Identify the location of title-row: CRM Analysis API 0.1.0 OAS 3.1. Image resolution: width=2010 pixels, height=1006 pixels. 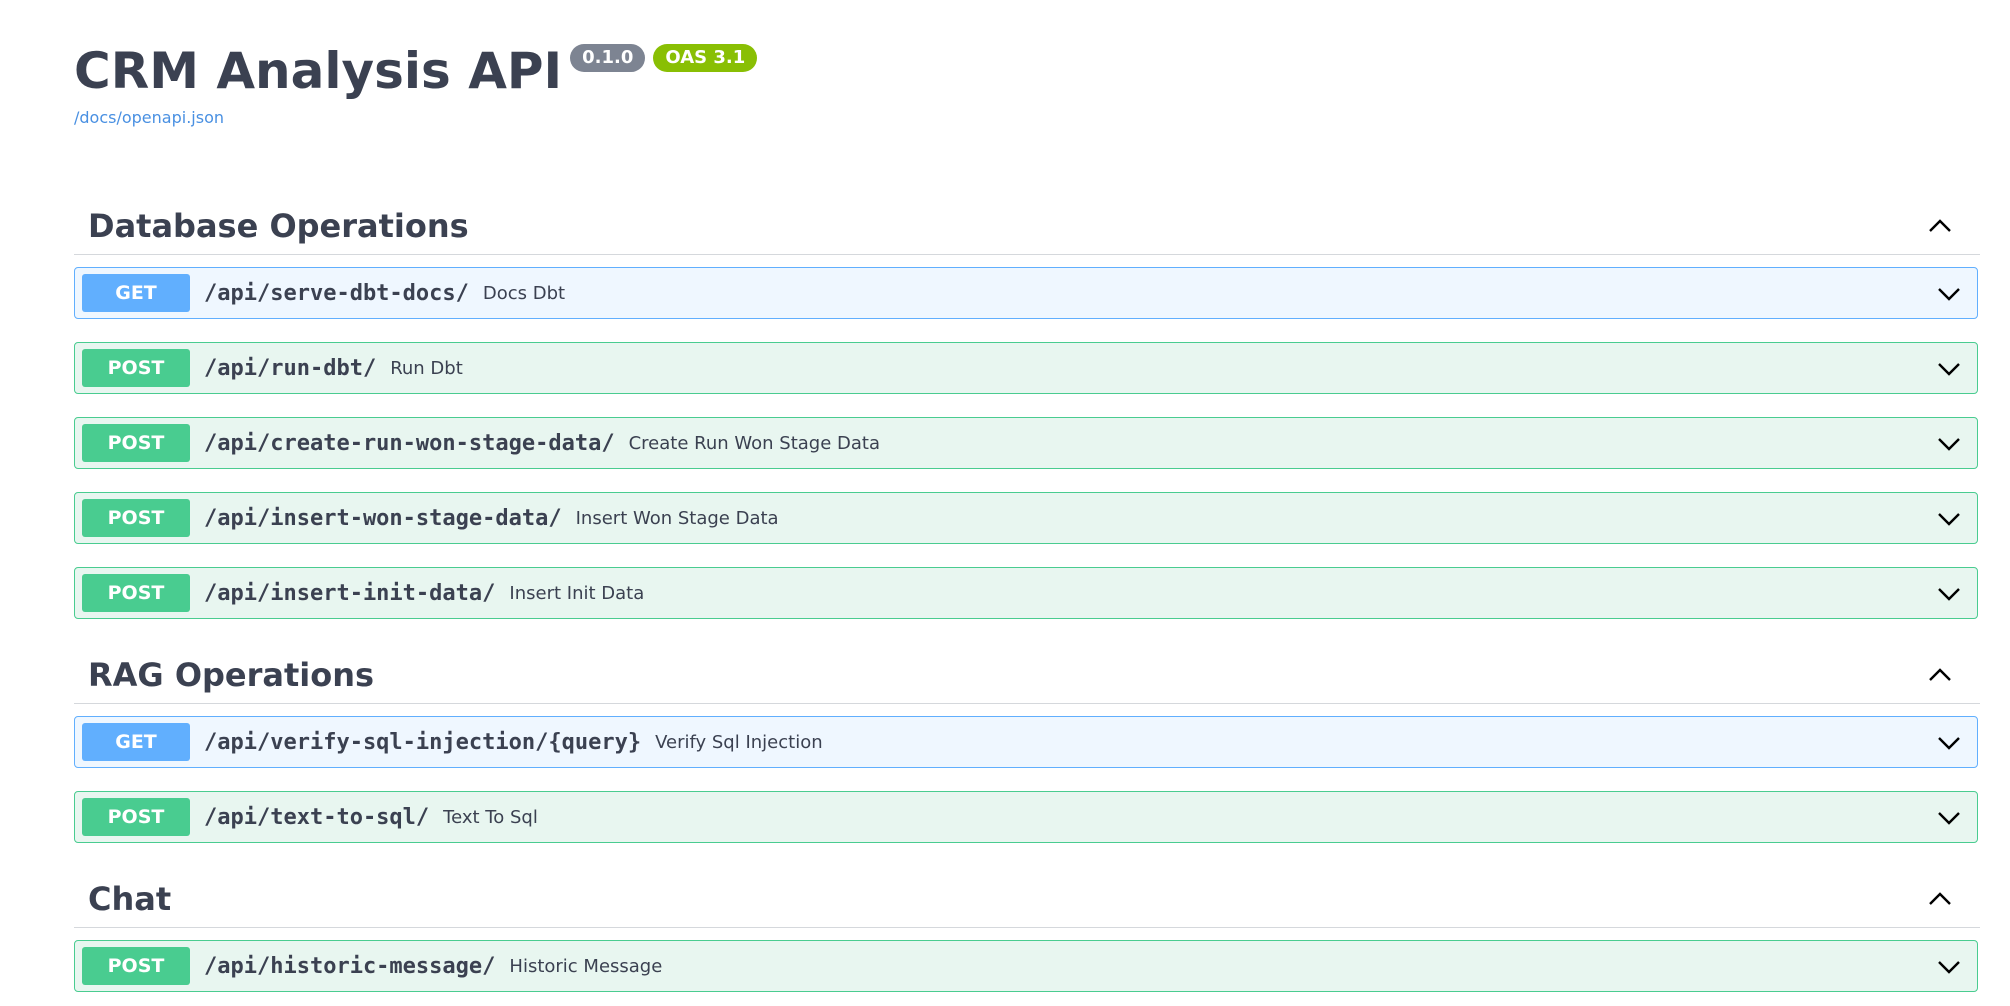
(416, 71).